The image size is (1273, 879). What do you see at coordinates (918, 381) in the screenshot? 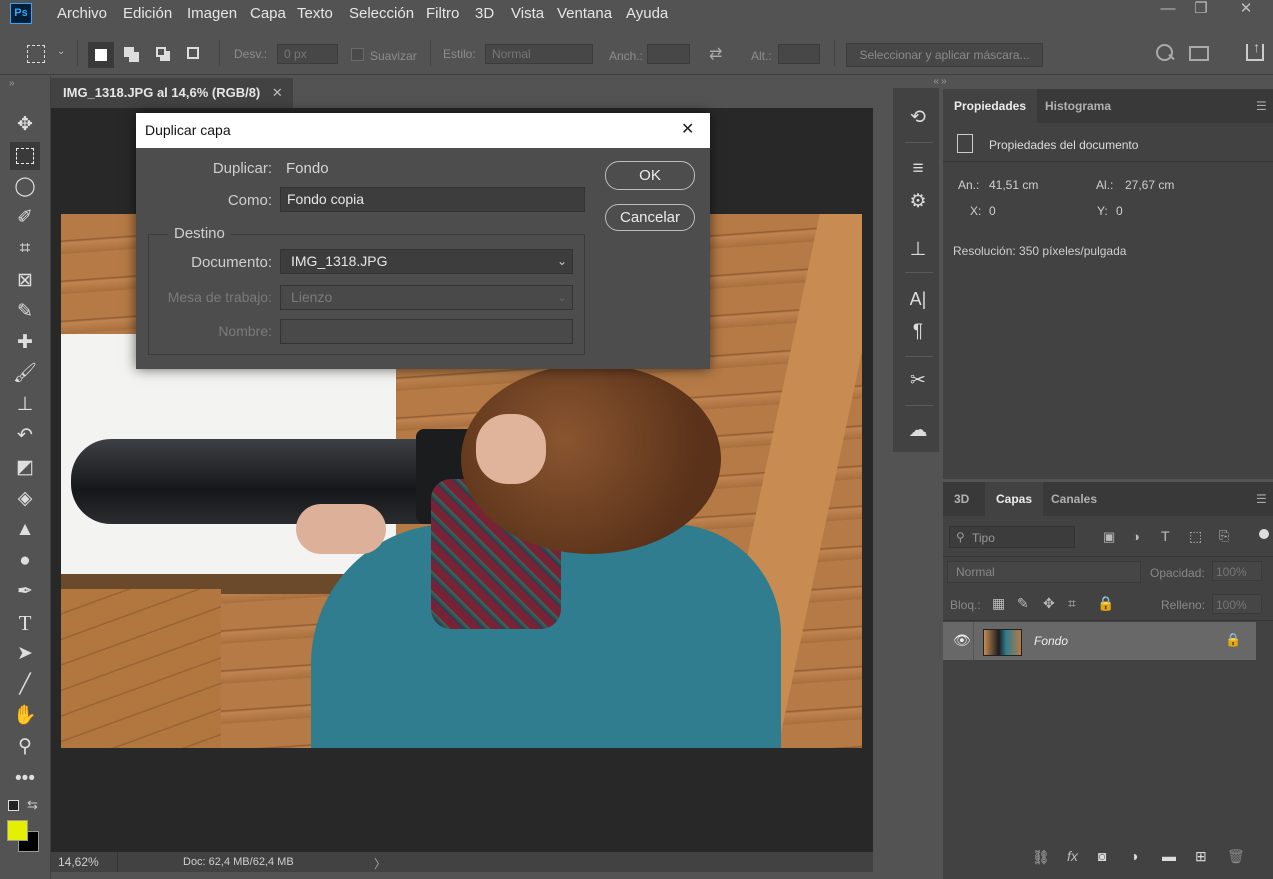
I see `tool-presets-icon: ✂` at bounding box center [918, 381].